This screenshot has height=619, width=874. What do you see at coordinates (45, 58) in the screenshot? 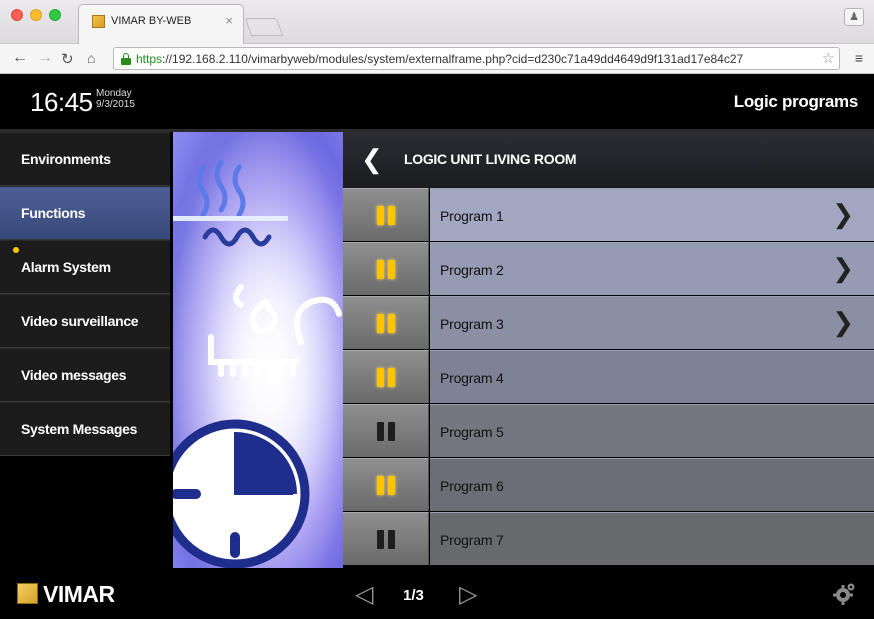
I see `forward-arrow-icon: →` at bounding box center [45, 58].